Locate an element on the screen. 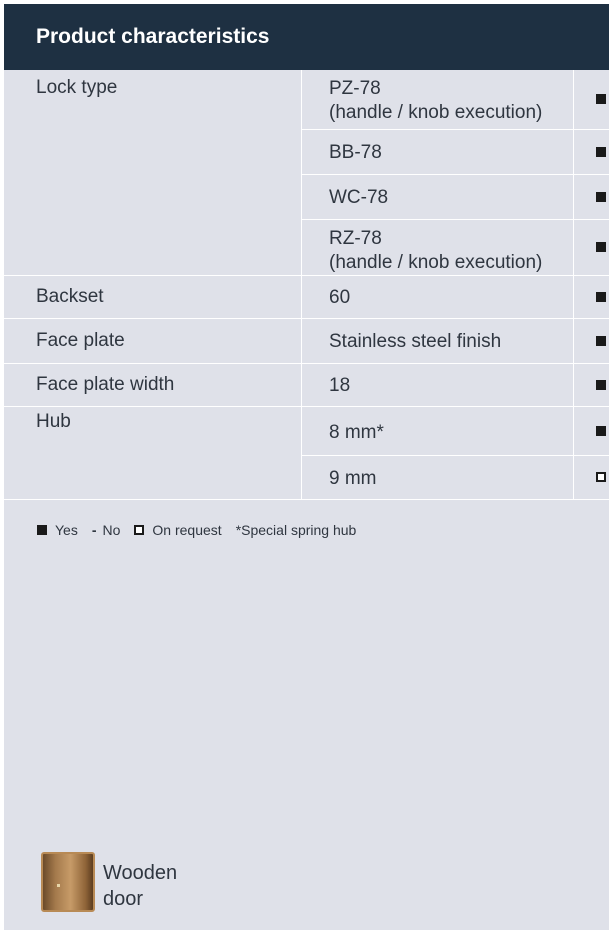 The height and width of the screenshot is (931, 613). wooden-door-icon is located at coordinates (68, 882).